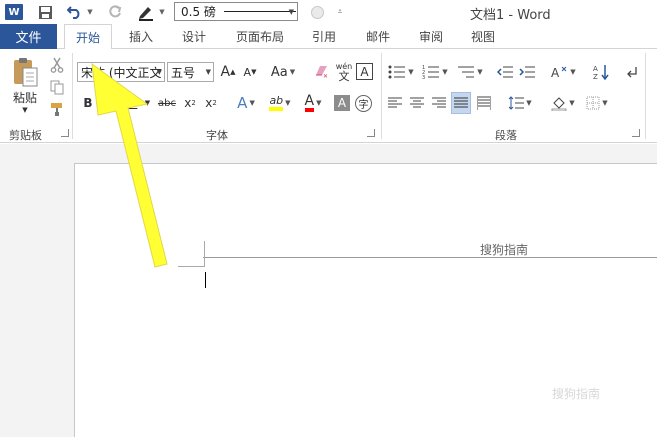 This screenshot has width=657, height=437. What do you see at coordinates (65, 133) in the screenshot?
I see `clipboard-launcher-icon` at bounding box center [65, 133].